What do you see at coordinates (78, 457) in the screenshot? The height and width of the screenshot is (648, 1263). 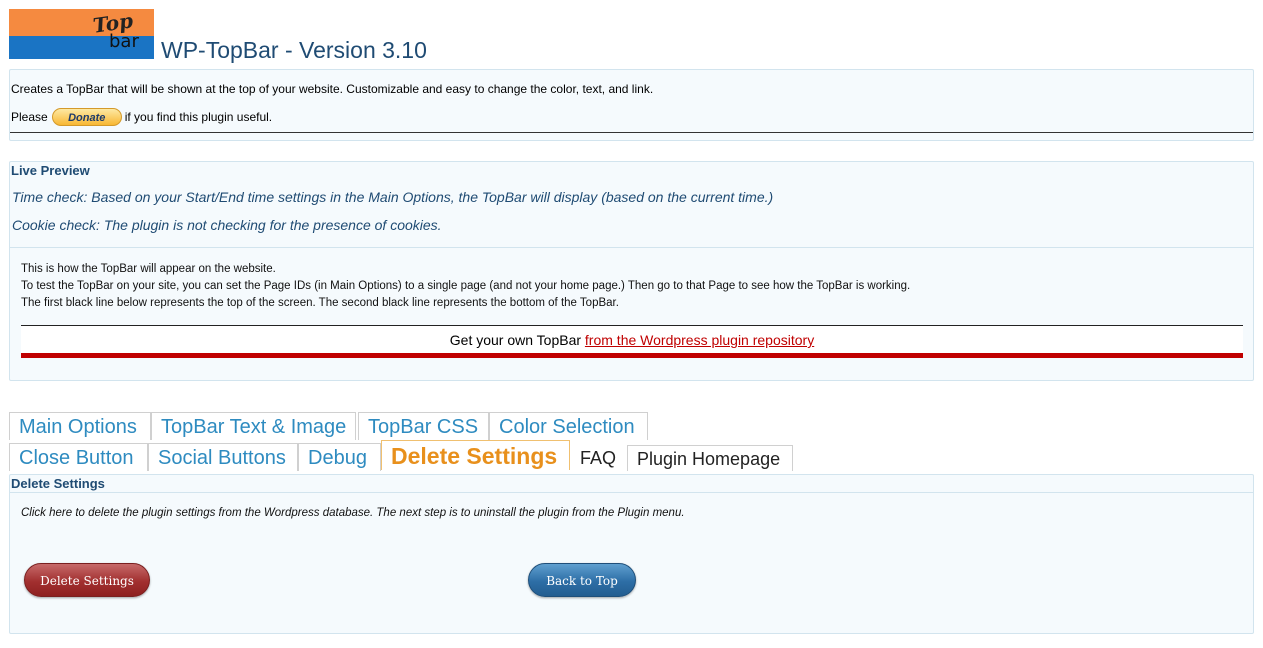 I see `tab-close-button: Close Button` at bounding box center [78, 457].